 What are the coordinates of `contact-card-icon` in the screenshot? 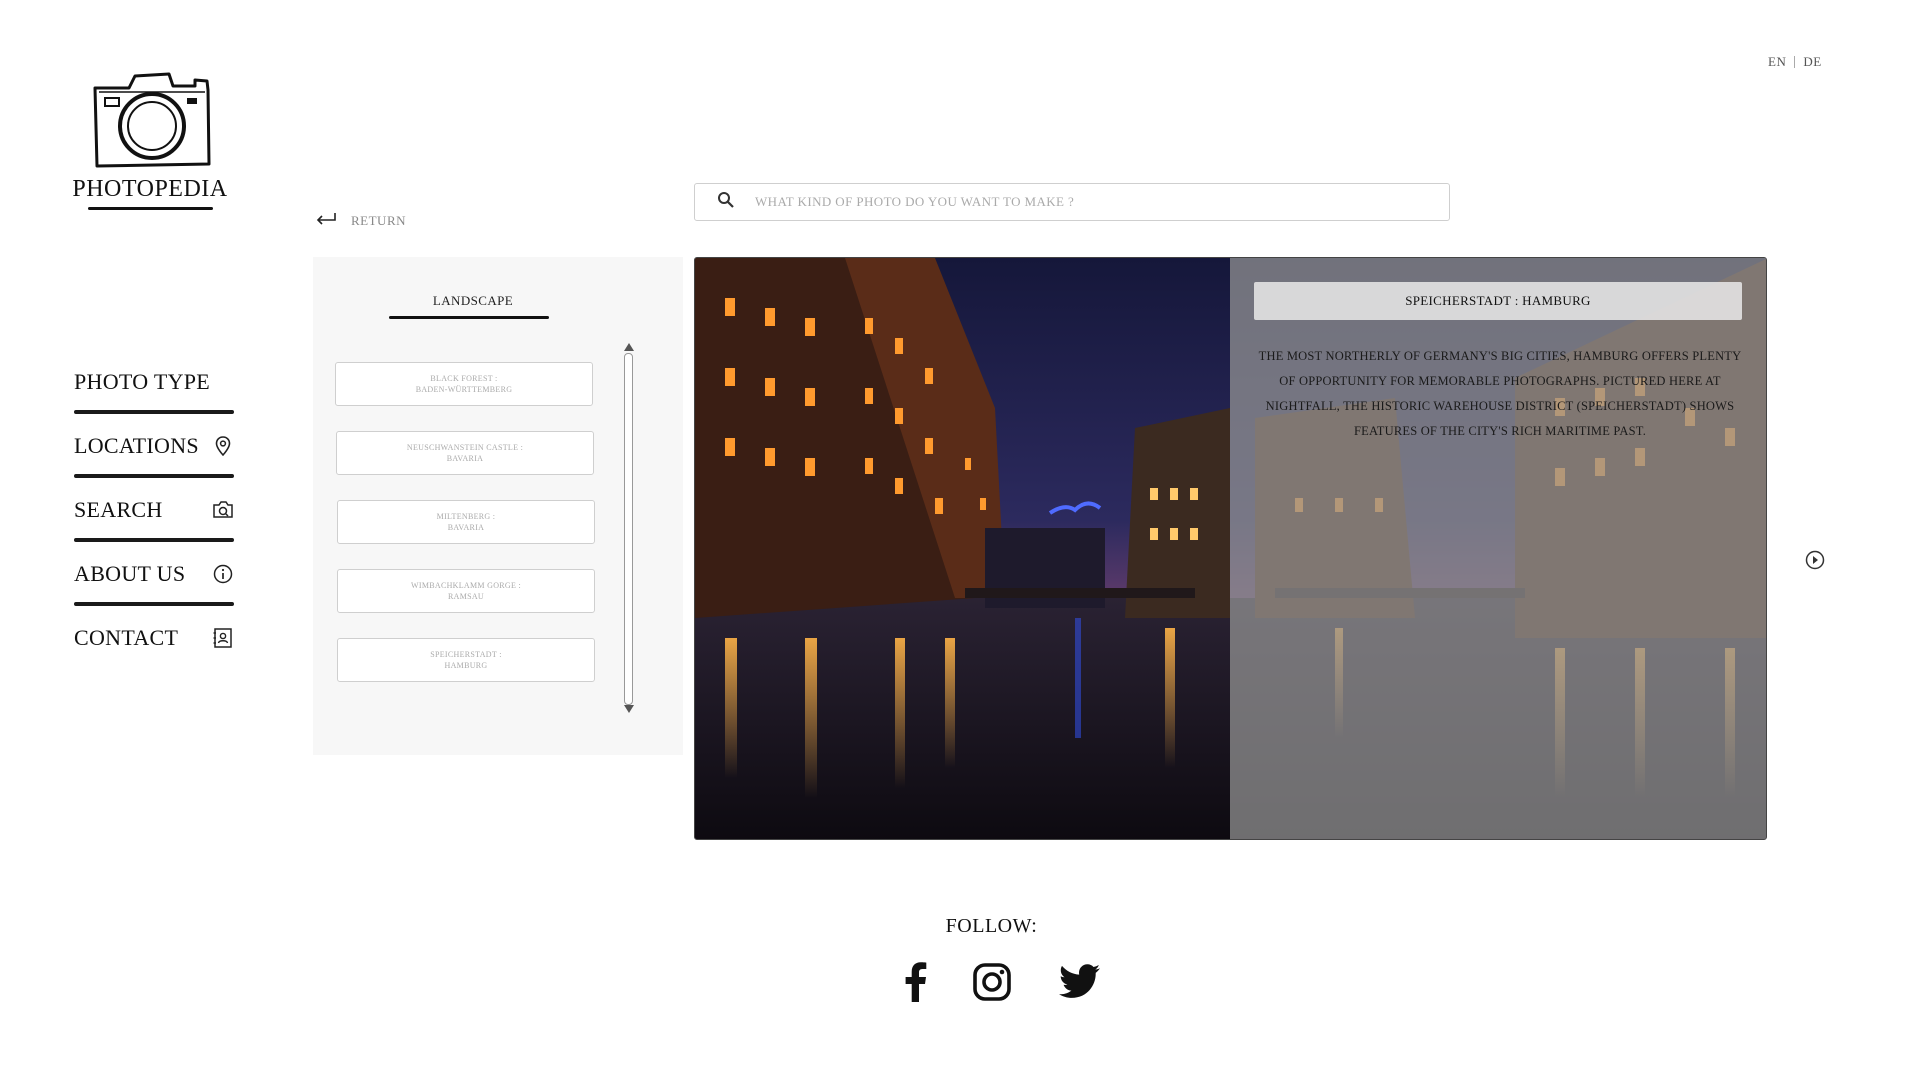 It's located at (223, 638).